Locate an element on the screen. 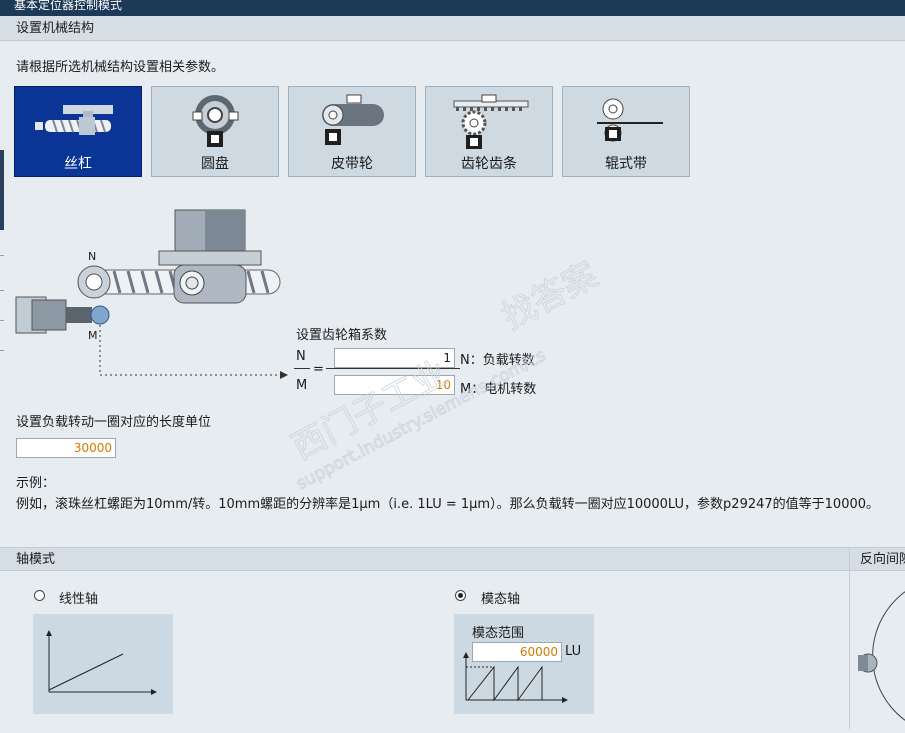 This screenshot has width=905, height=733. mechanics-instruction: 请根据所选机械结构设置相关参数。 is located at coordinates (120, 67).